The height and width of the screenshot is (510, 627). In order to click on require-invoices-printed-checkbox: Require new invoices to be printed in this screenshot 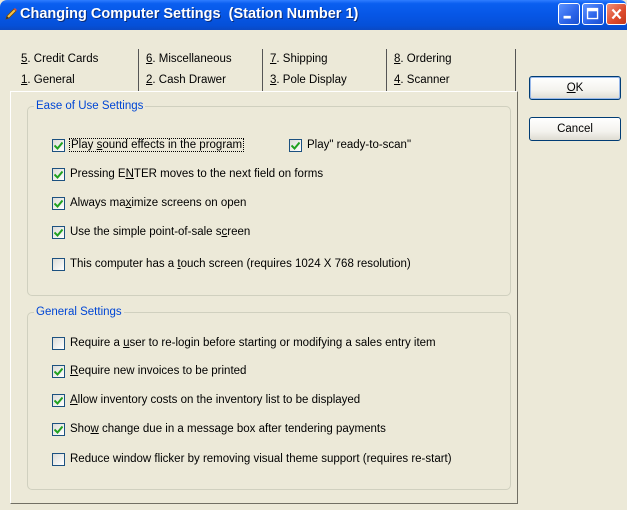, I will do `click(149, 371)`.